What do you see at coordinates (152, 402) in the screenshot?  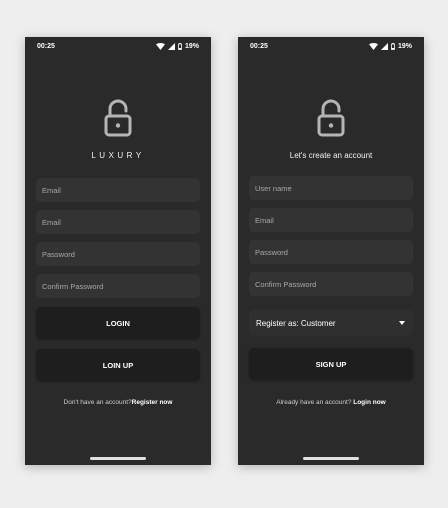 I see `register-now-link: Register now` at bounding box center [152, 402].